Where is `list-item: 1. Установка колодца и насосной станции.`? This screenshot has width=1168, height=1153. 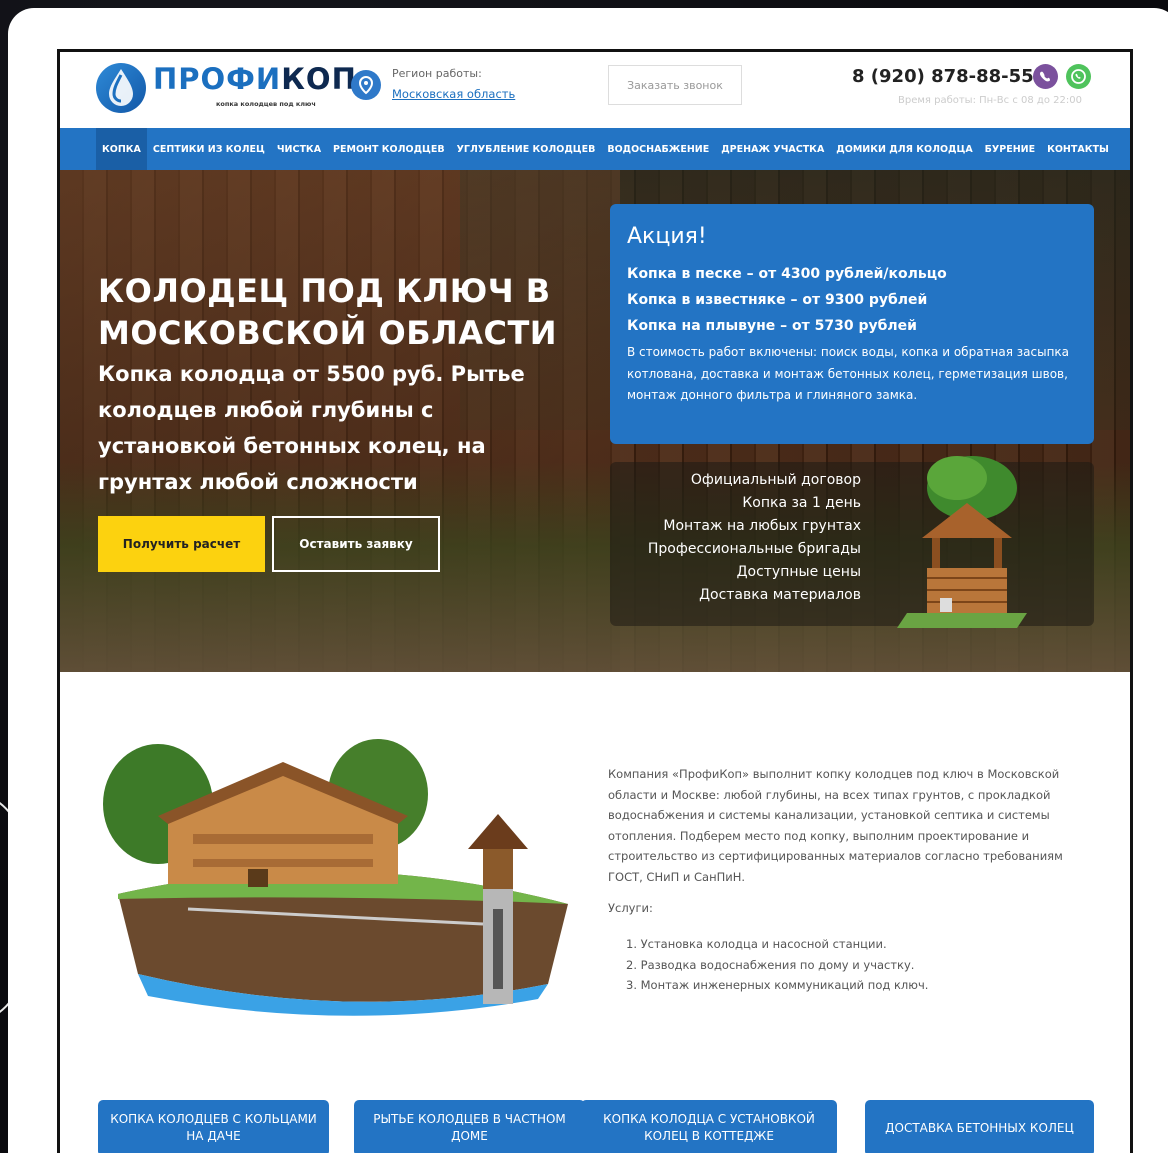 list-item: 1. Установка колодца и насосной станции. is located at coordinates (756, 944).